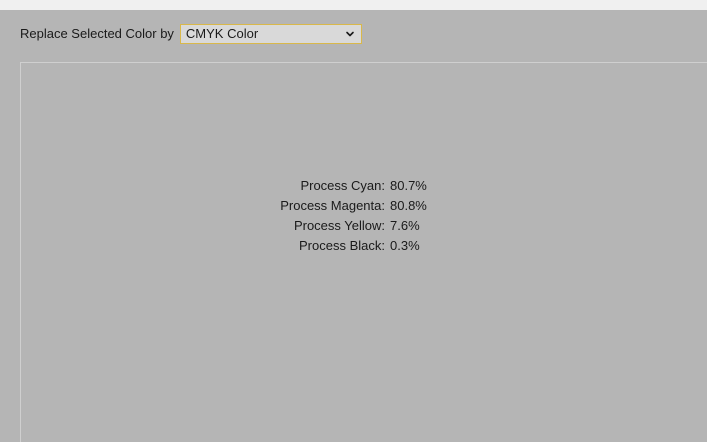 This screenshot has width=707, height=442. What do you see at coordinates (408, 185) in the screenshot?
I see `process-cyan-value: 80.7%` at bounding box center [408, 185].